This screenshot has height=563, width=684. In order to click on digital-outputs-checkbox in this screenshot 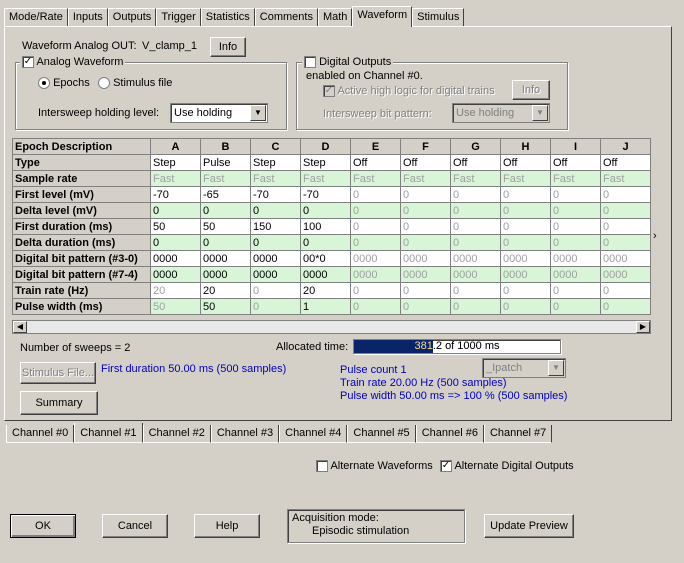, I will do `click(310, 62)`.